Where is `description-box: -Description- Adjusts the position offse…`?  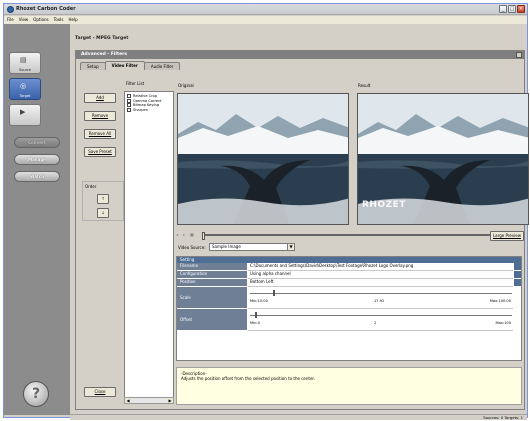 description-box: -Description- Adjusts the position offse… is located at coordinates (349, 386).